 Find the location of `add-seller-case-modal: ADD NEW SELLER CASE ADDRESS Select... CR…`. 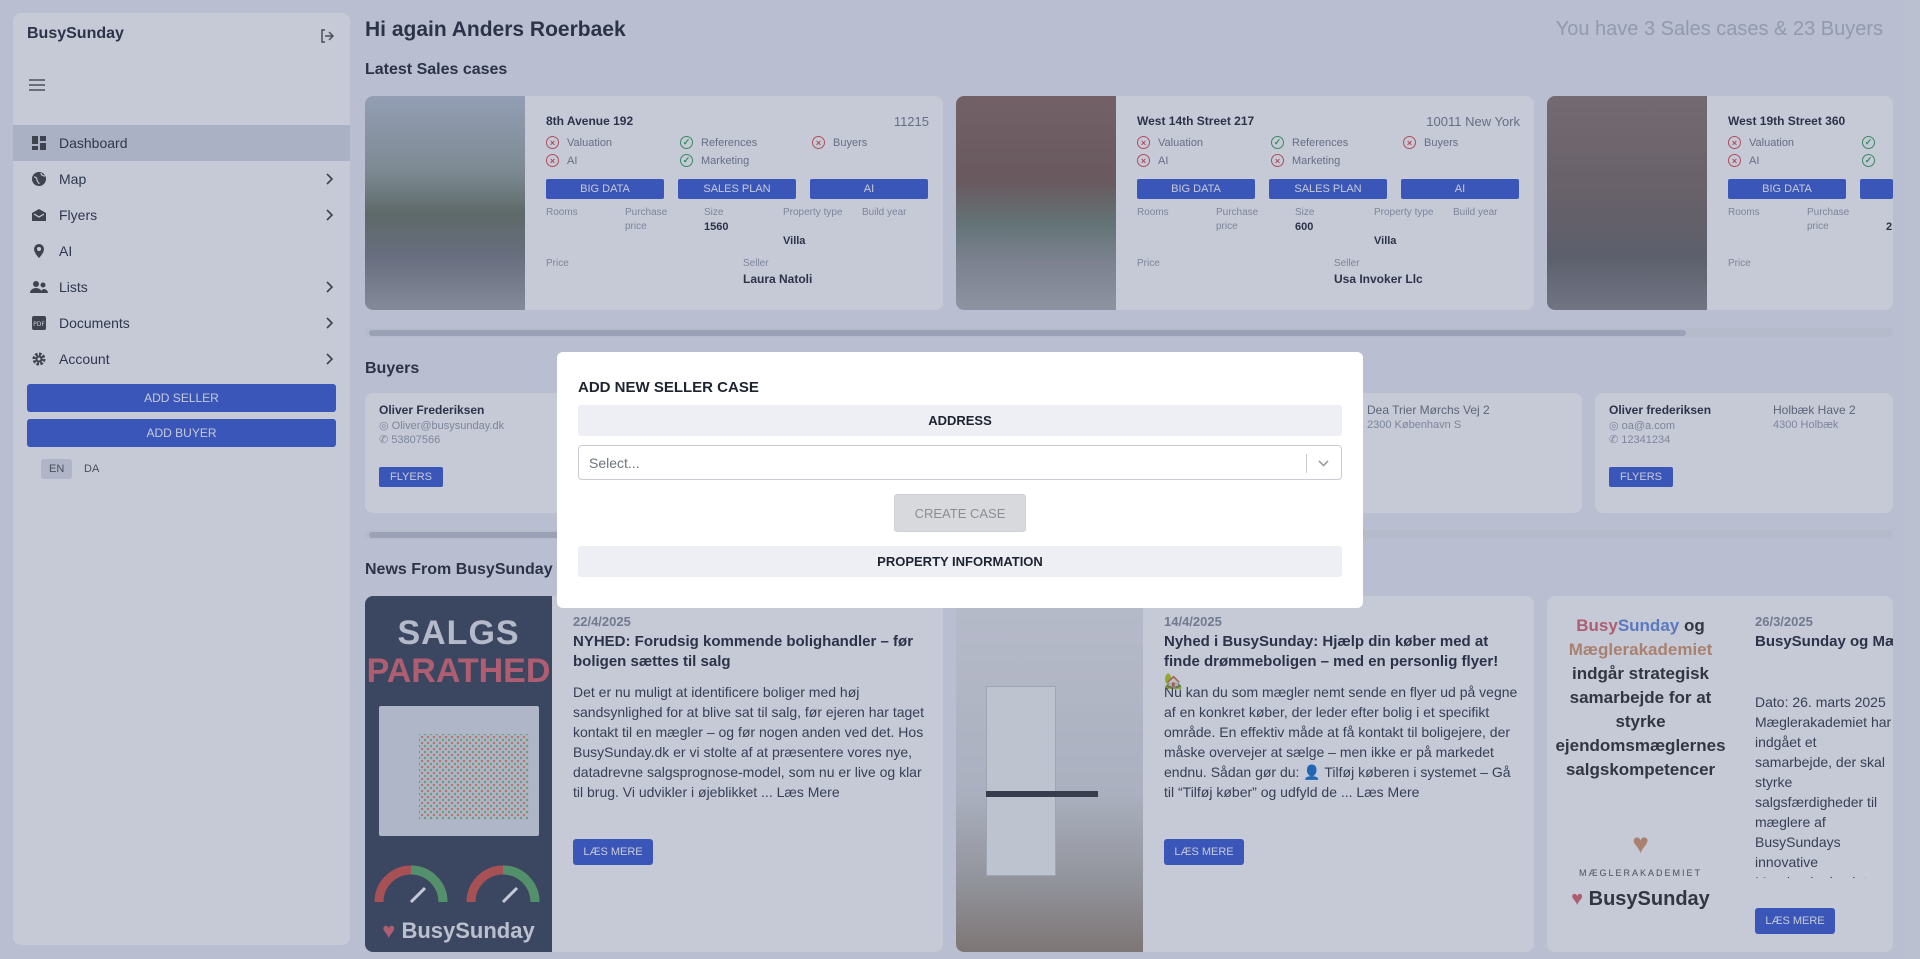

add-seller-case-modal: ADD NEW SELLER CASE ADDRESS Select... CR… is located at coordinates (960, 480).